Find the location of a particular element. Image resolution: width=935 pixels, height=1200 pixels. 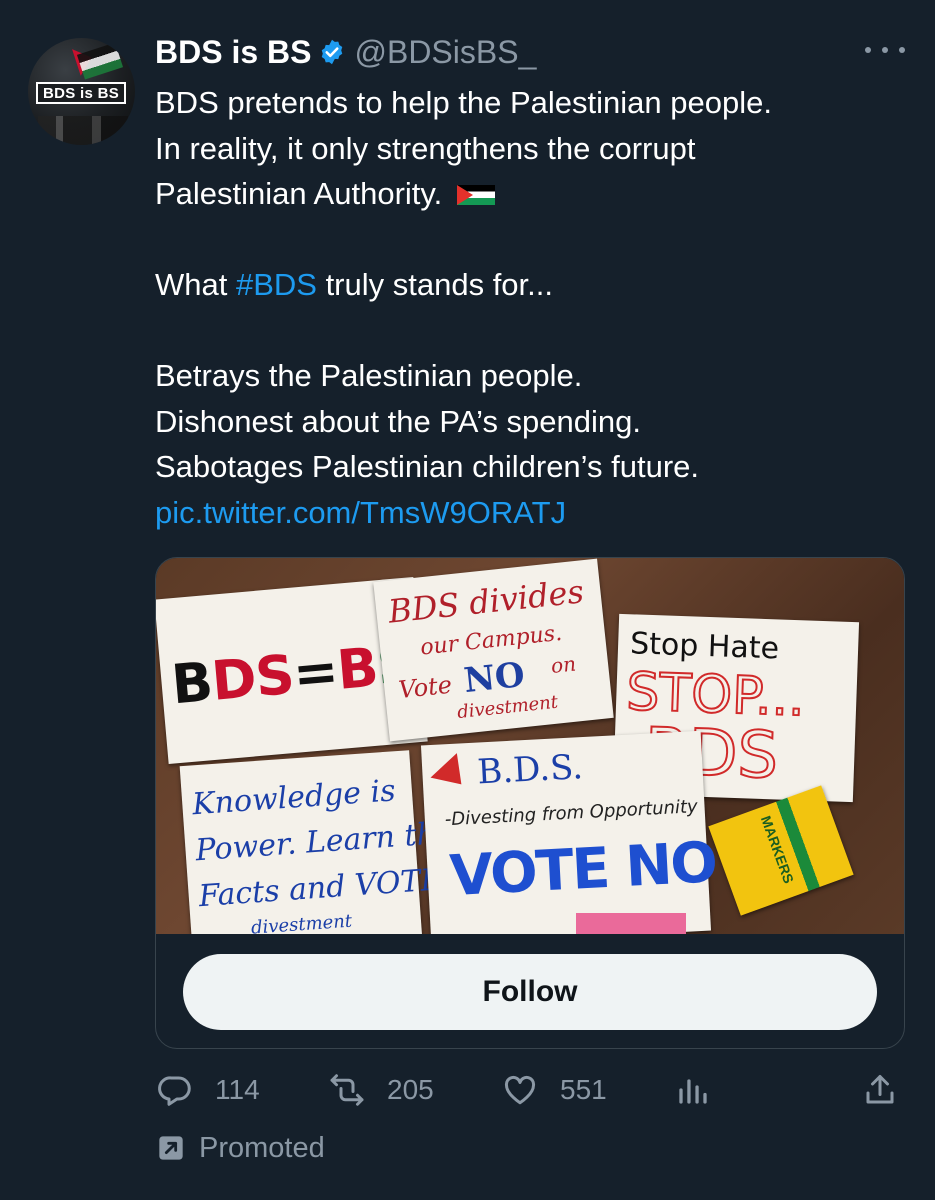

tweet-line-text: Palestinian Authority. is located at coordinates (299, 193).